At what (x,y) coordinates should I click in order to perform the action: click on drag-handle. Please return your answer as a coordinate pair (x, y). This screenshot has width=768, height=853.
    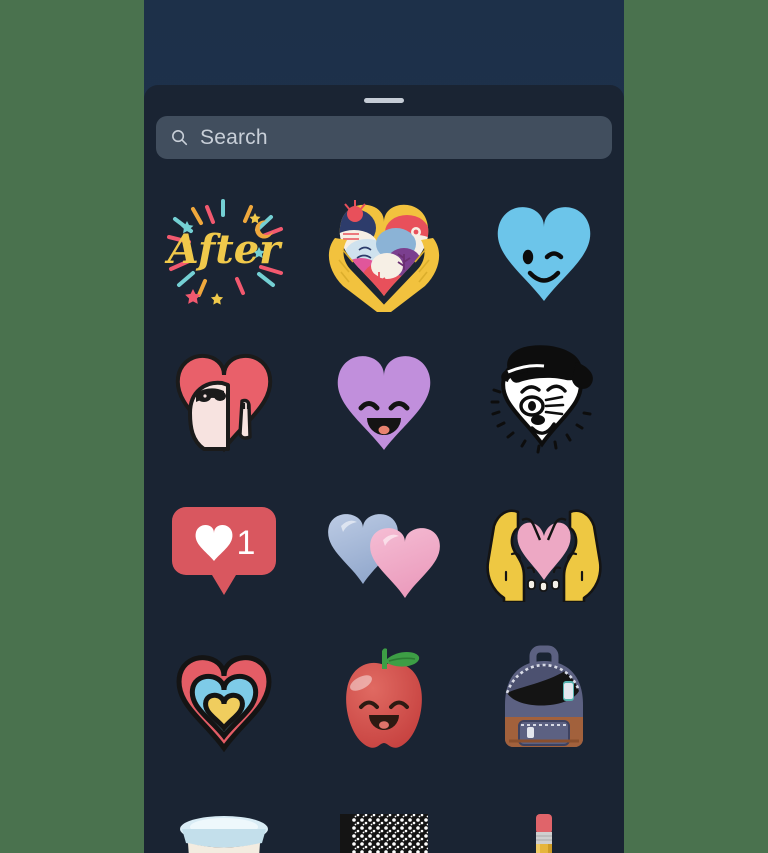
    Looking at the image, I should click on (384, 100).